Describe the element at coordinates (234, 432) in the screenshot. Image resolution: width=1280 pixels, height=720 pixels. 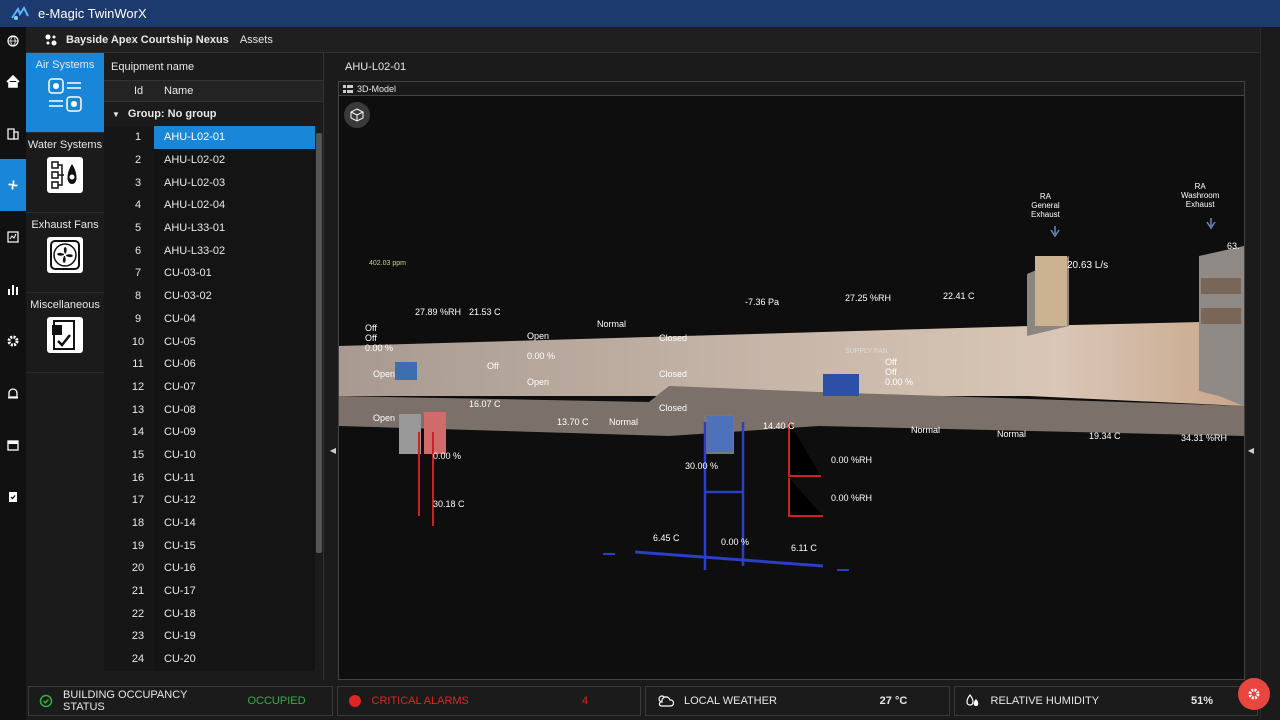
I see `row-name: CU-09` at that location.